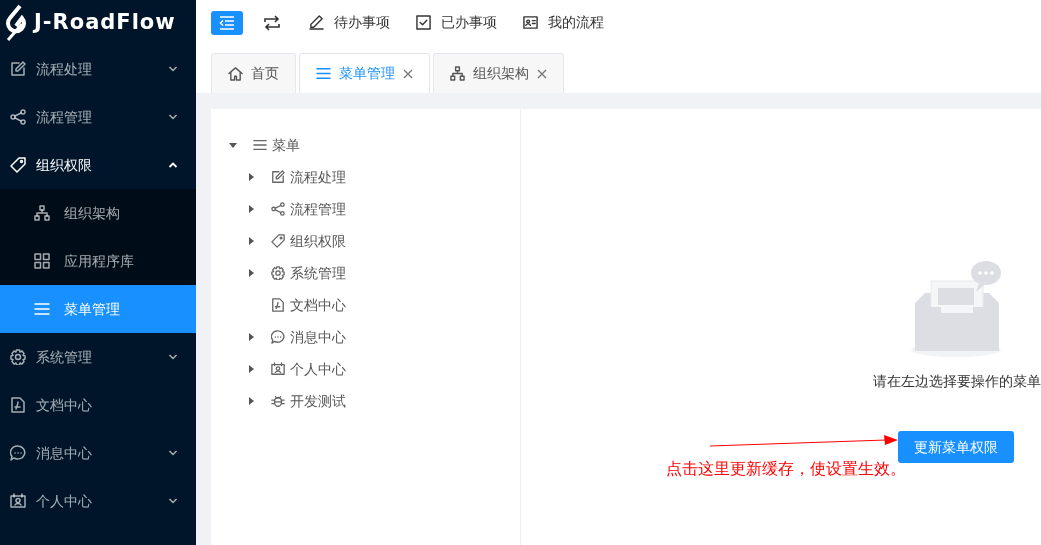 The width and height of the screenshot is (1041, 545). I want to click on sidebar-menu-item: 系统管理, so click(98, 357).